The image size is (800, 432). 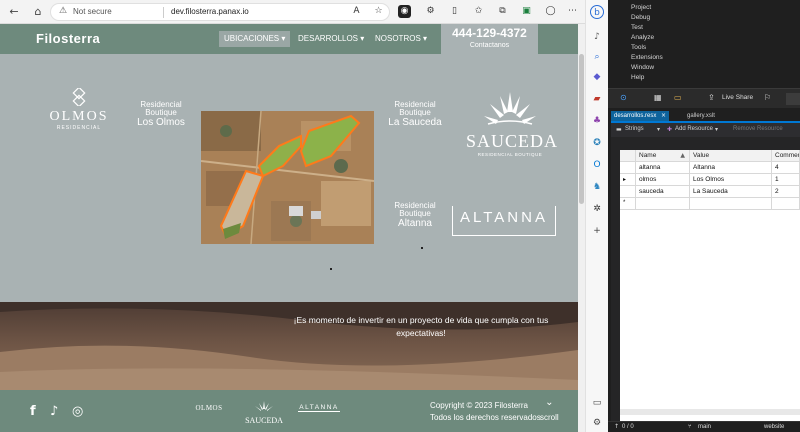 What do you see at coordinates (54, 411) in the screenshot?
I see `tiktok-icon: ♪` at bounding box center [54, 411].